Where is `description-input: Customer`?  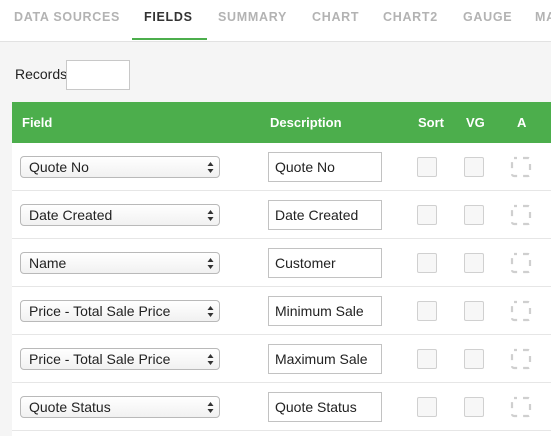
description-input: Customer is located at coordinates (325, 263).